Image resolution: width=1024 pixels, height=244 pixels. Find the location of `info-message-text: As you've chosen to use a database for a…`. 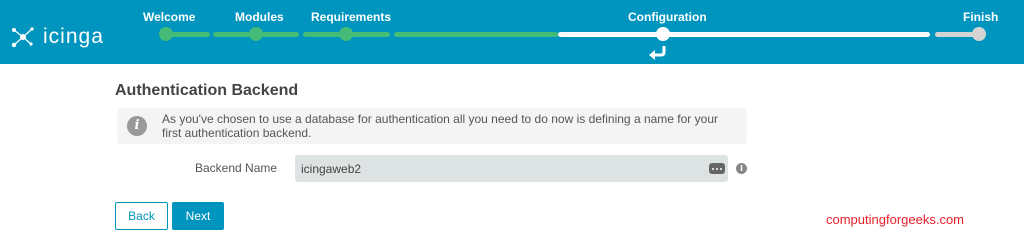

info-message-text: As you've chosen to use a database for a… is located at coordinates (440, 126).